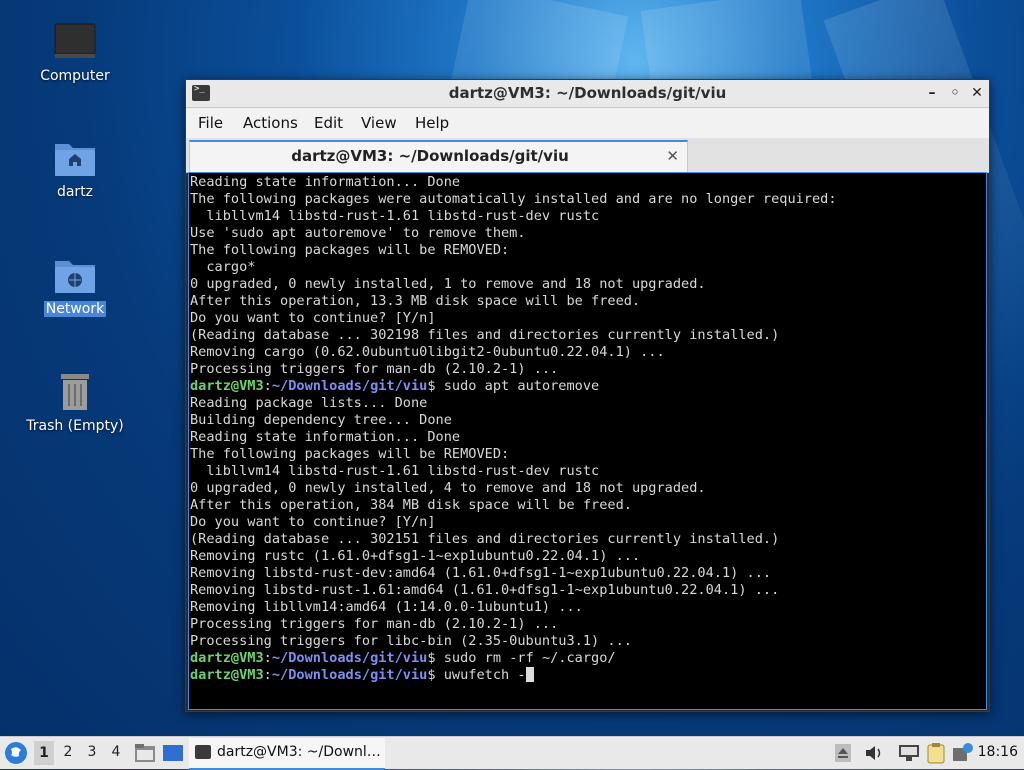 The height and width of the screenshot is (770, 1024). Describe the element at coordinates (977, 93) in the screenshot. I see `close-icon: ✕` at that location.